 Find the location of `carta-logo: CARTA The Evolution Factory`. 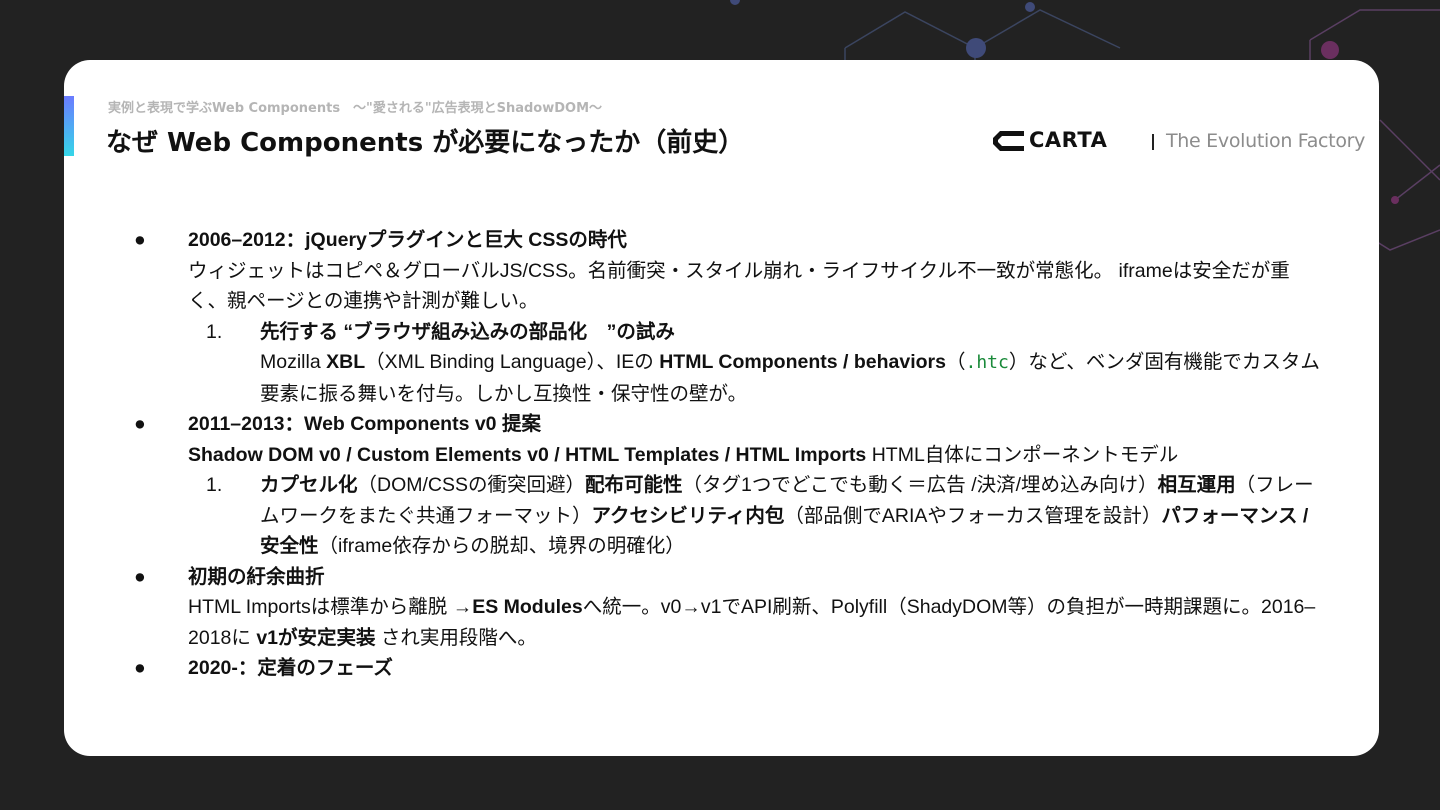

carta-logo: CARTA The Evolution Factory is located at coordinates (1178, 141).